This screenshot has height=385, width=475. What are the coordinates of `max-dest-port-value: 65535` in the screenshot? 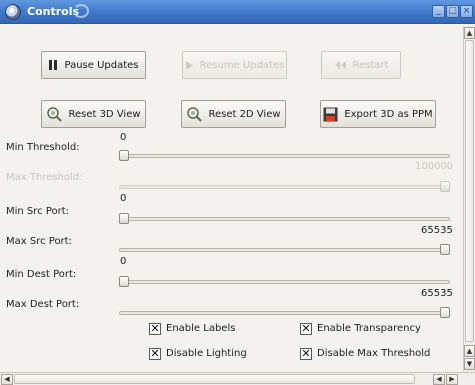 It's located at (437, 293).